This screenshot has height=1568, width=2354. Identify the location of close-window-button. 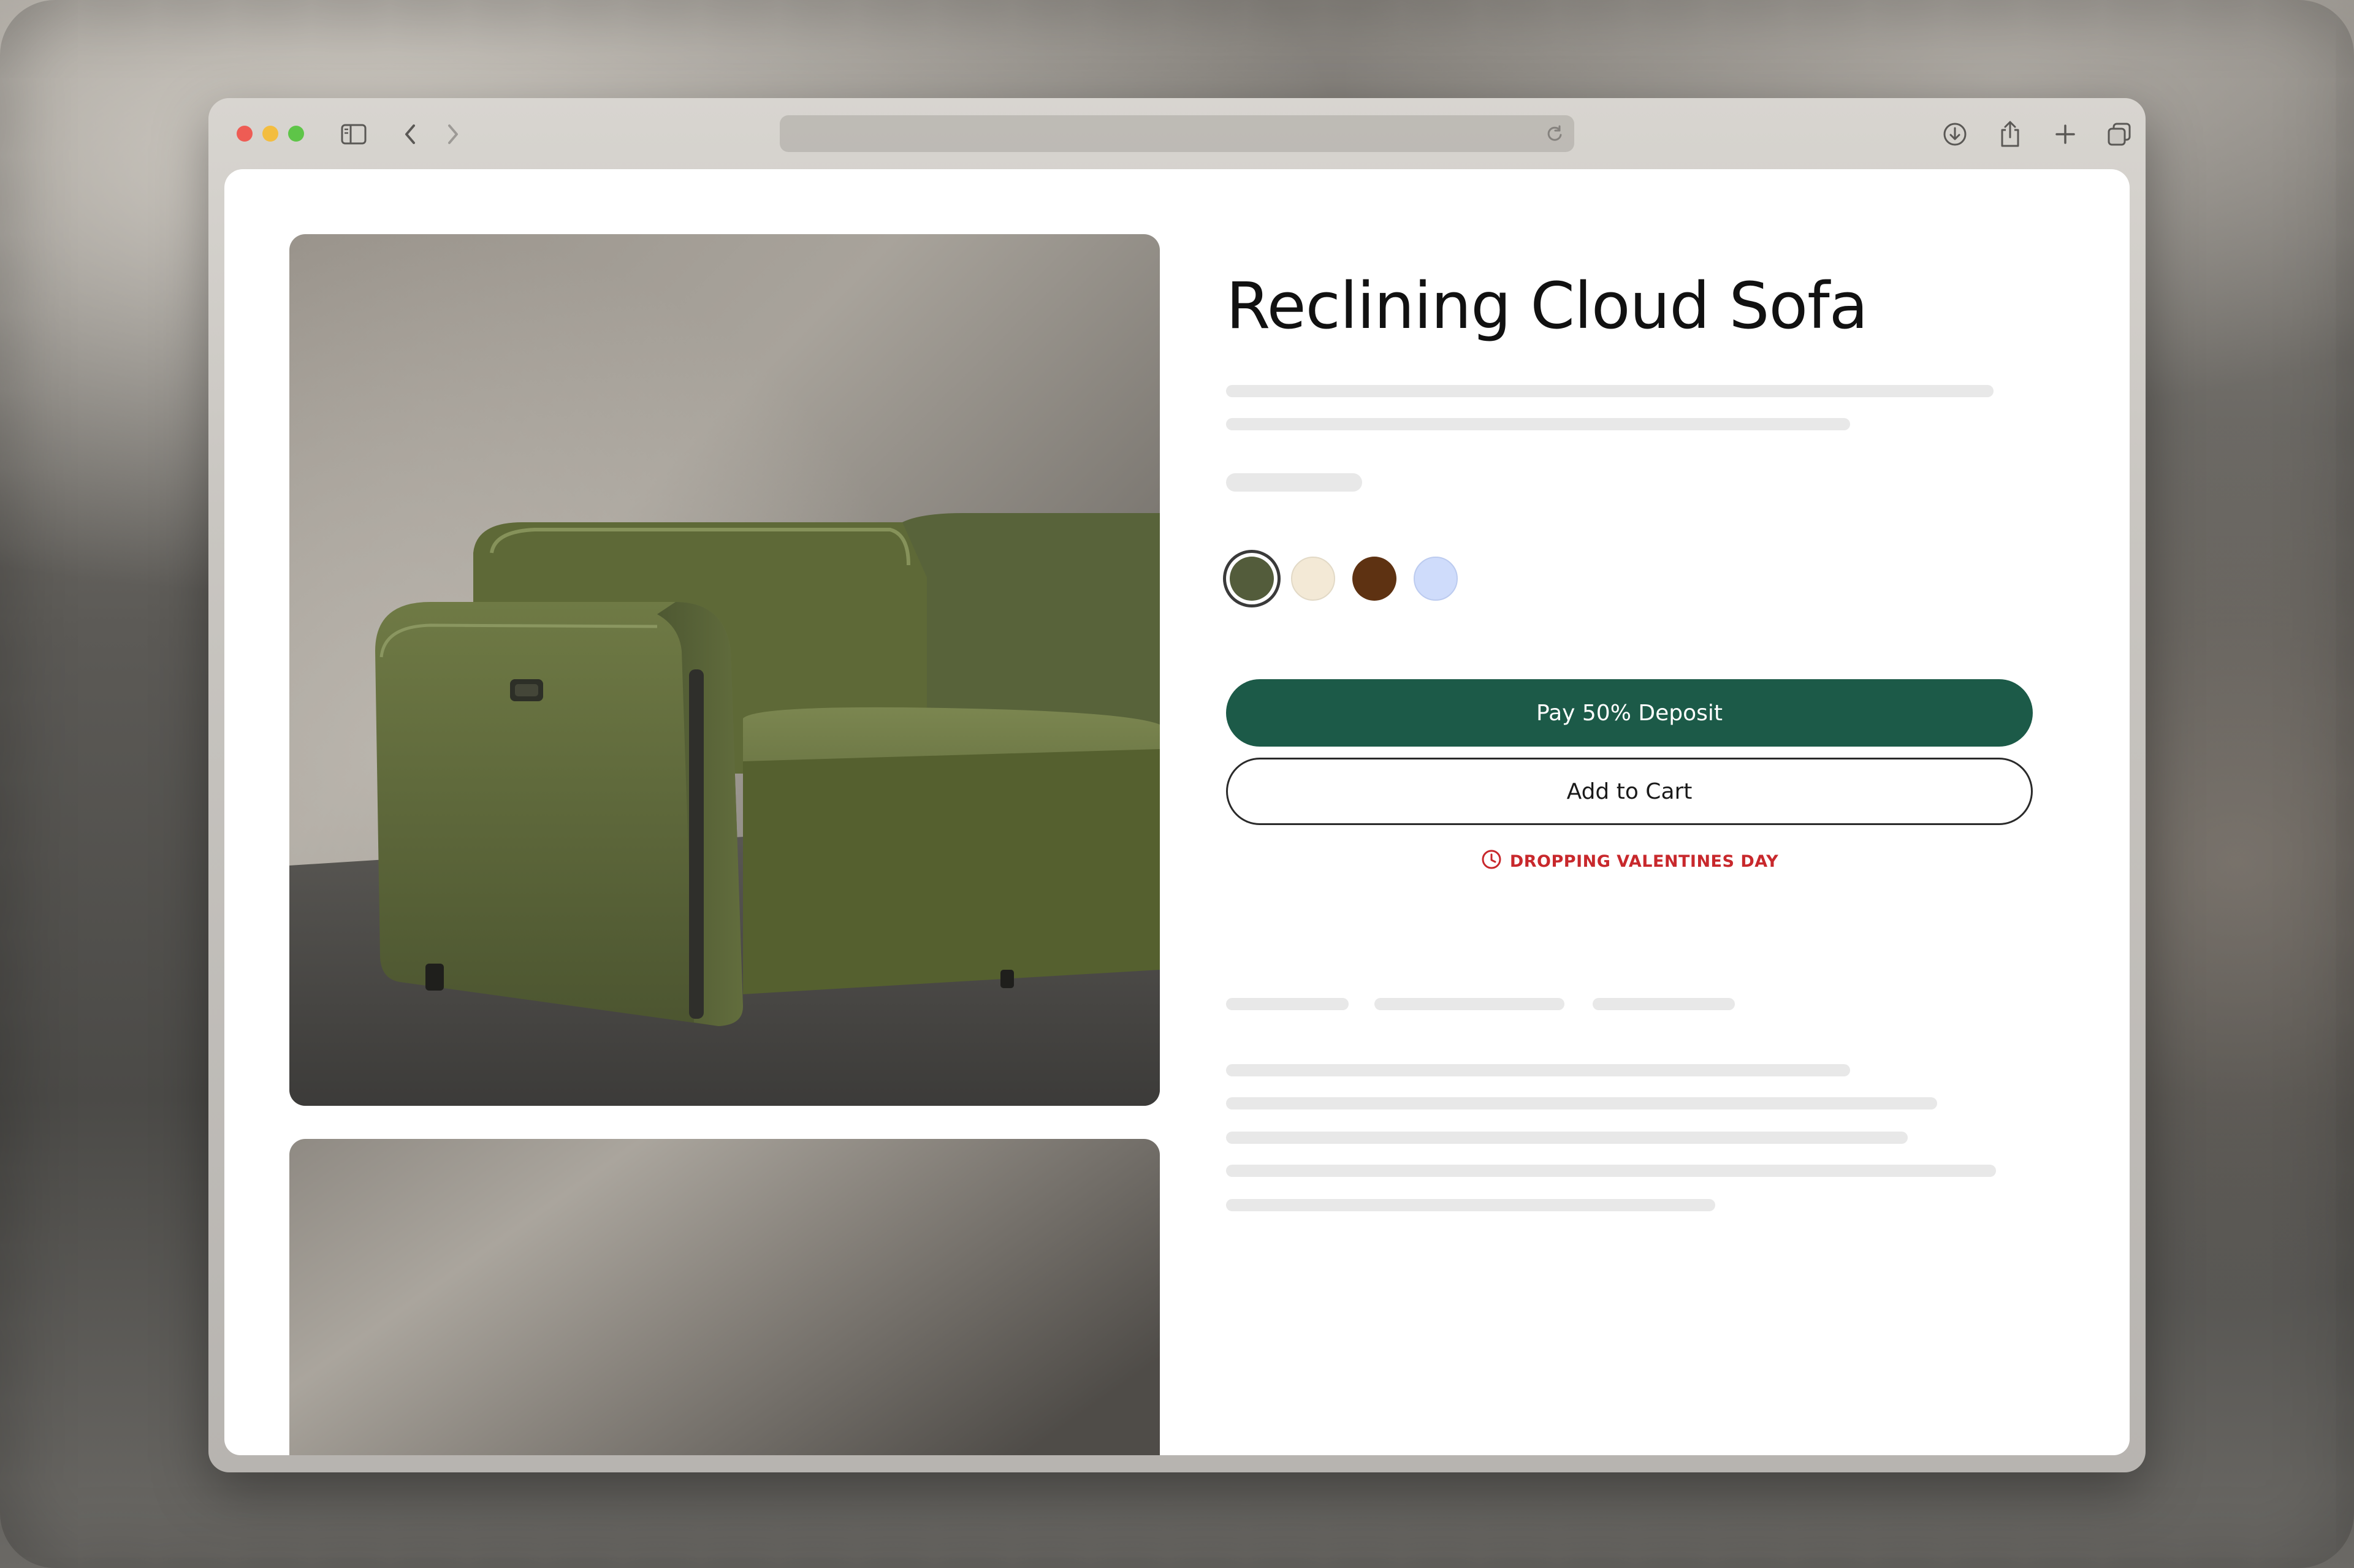
(245, 134).